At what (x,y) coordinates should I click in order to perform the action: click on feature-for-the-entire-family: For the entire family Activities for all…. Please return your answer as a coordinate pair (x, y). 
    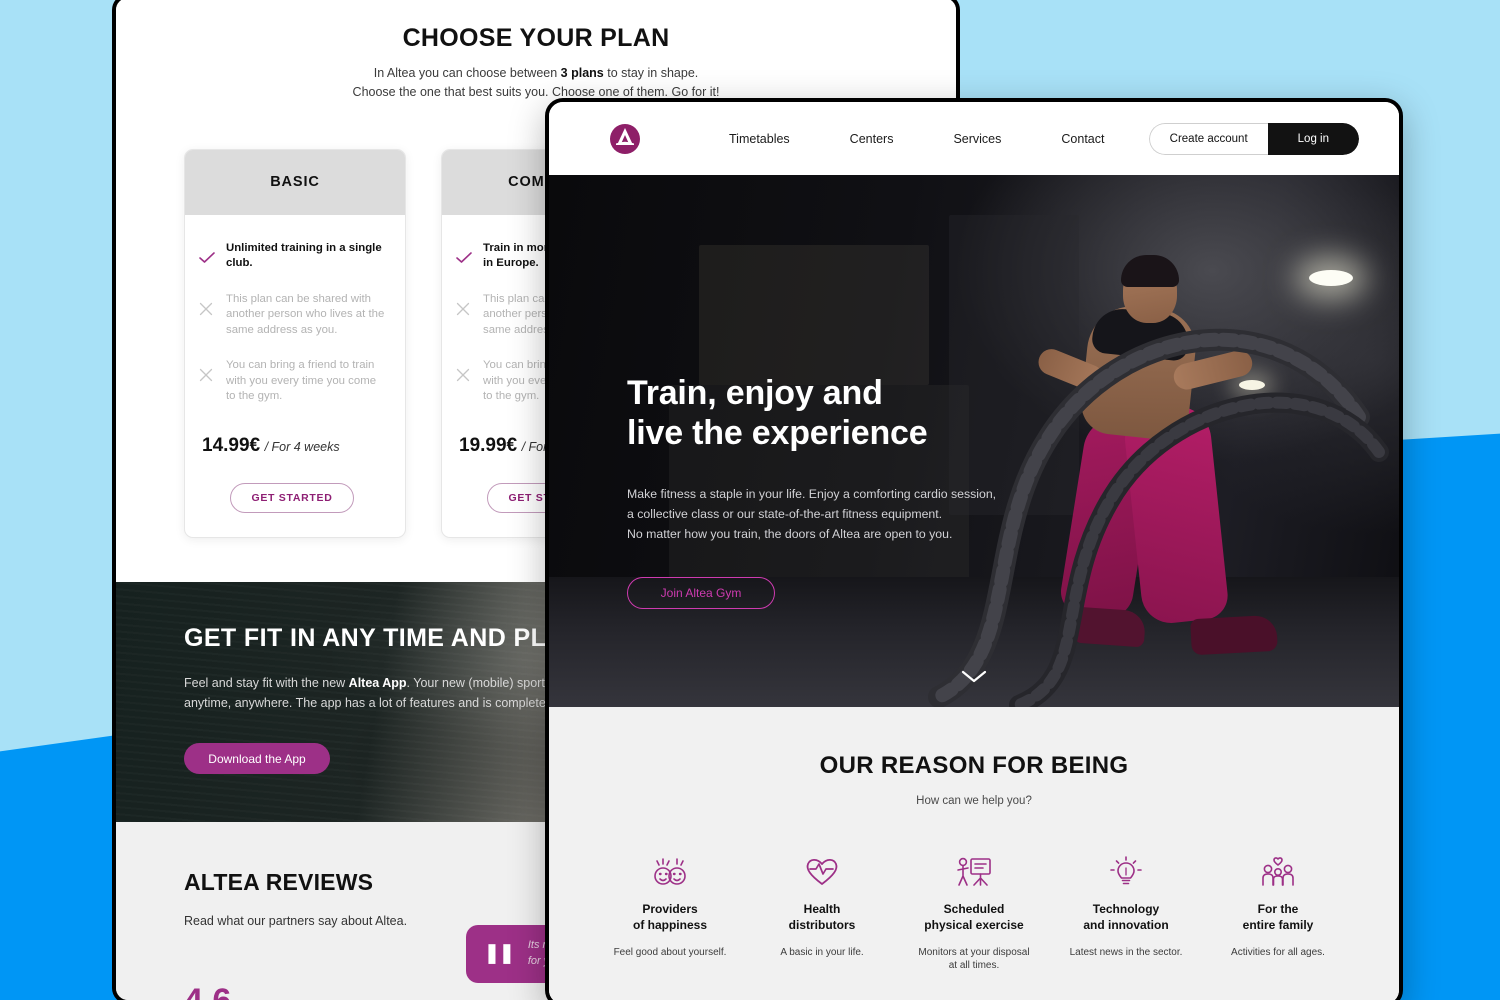
    Looking at the image, I should click on (1278, 914).